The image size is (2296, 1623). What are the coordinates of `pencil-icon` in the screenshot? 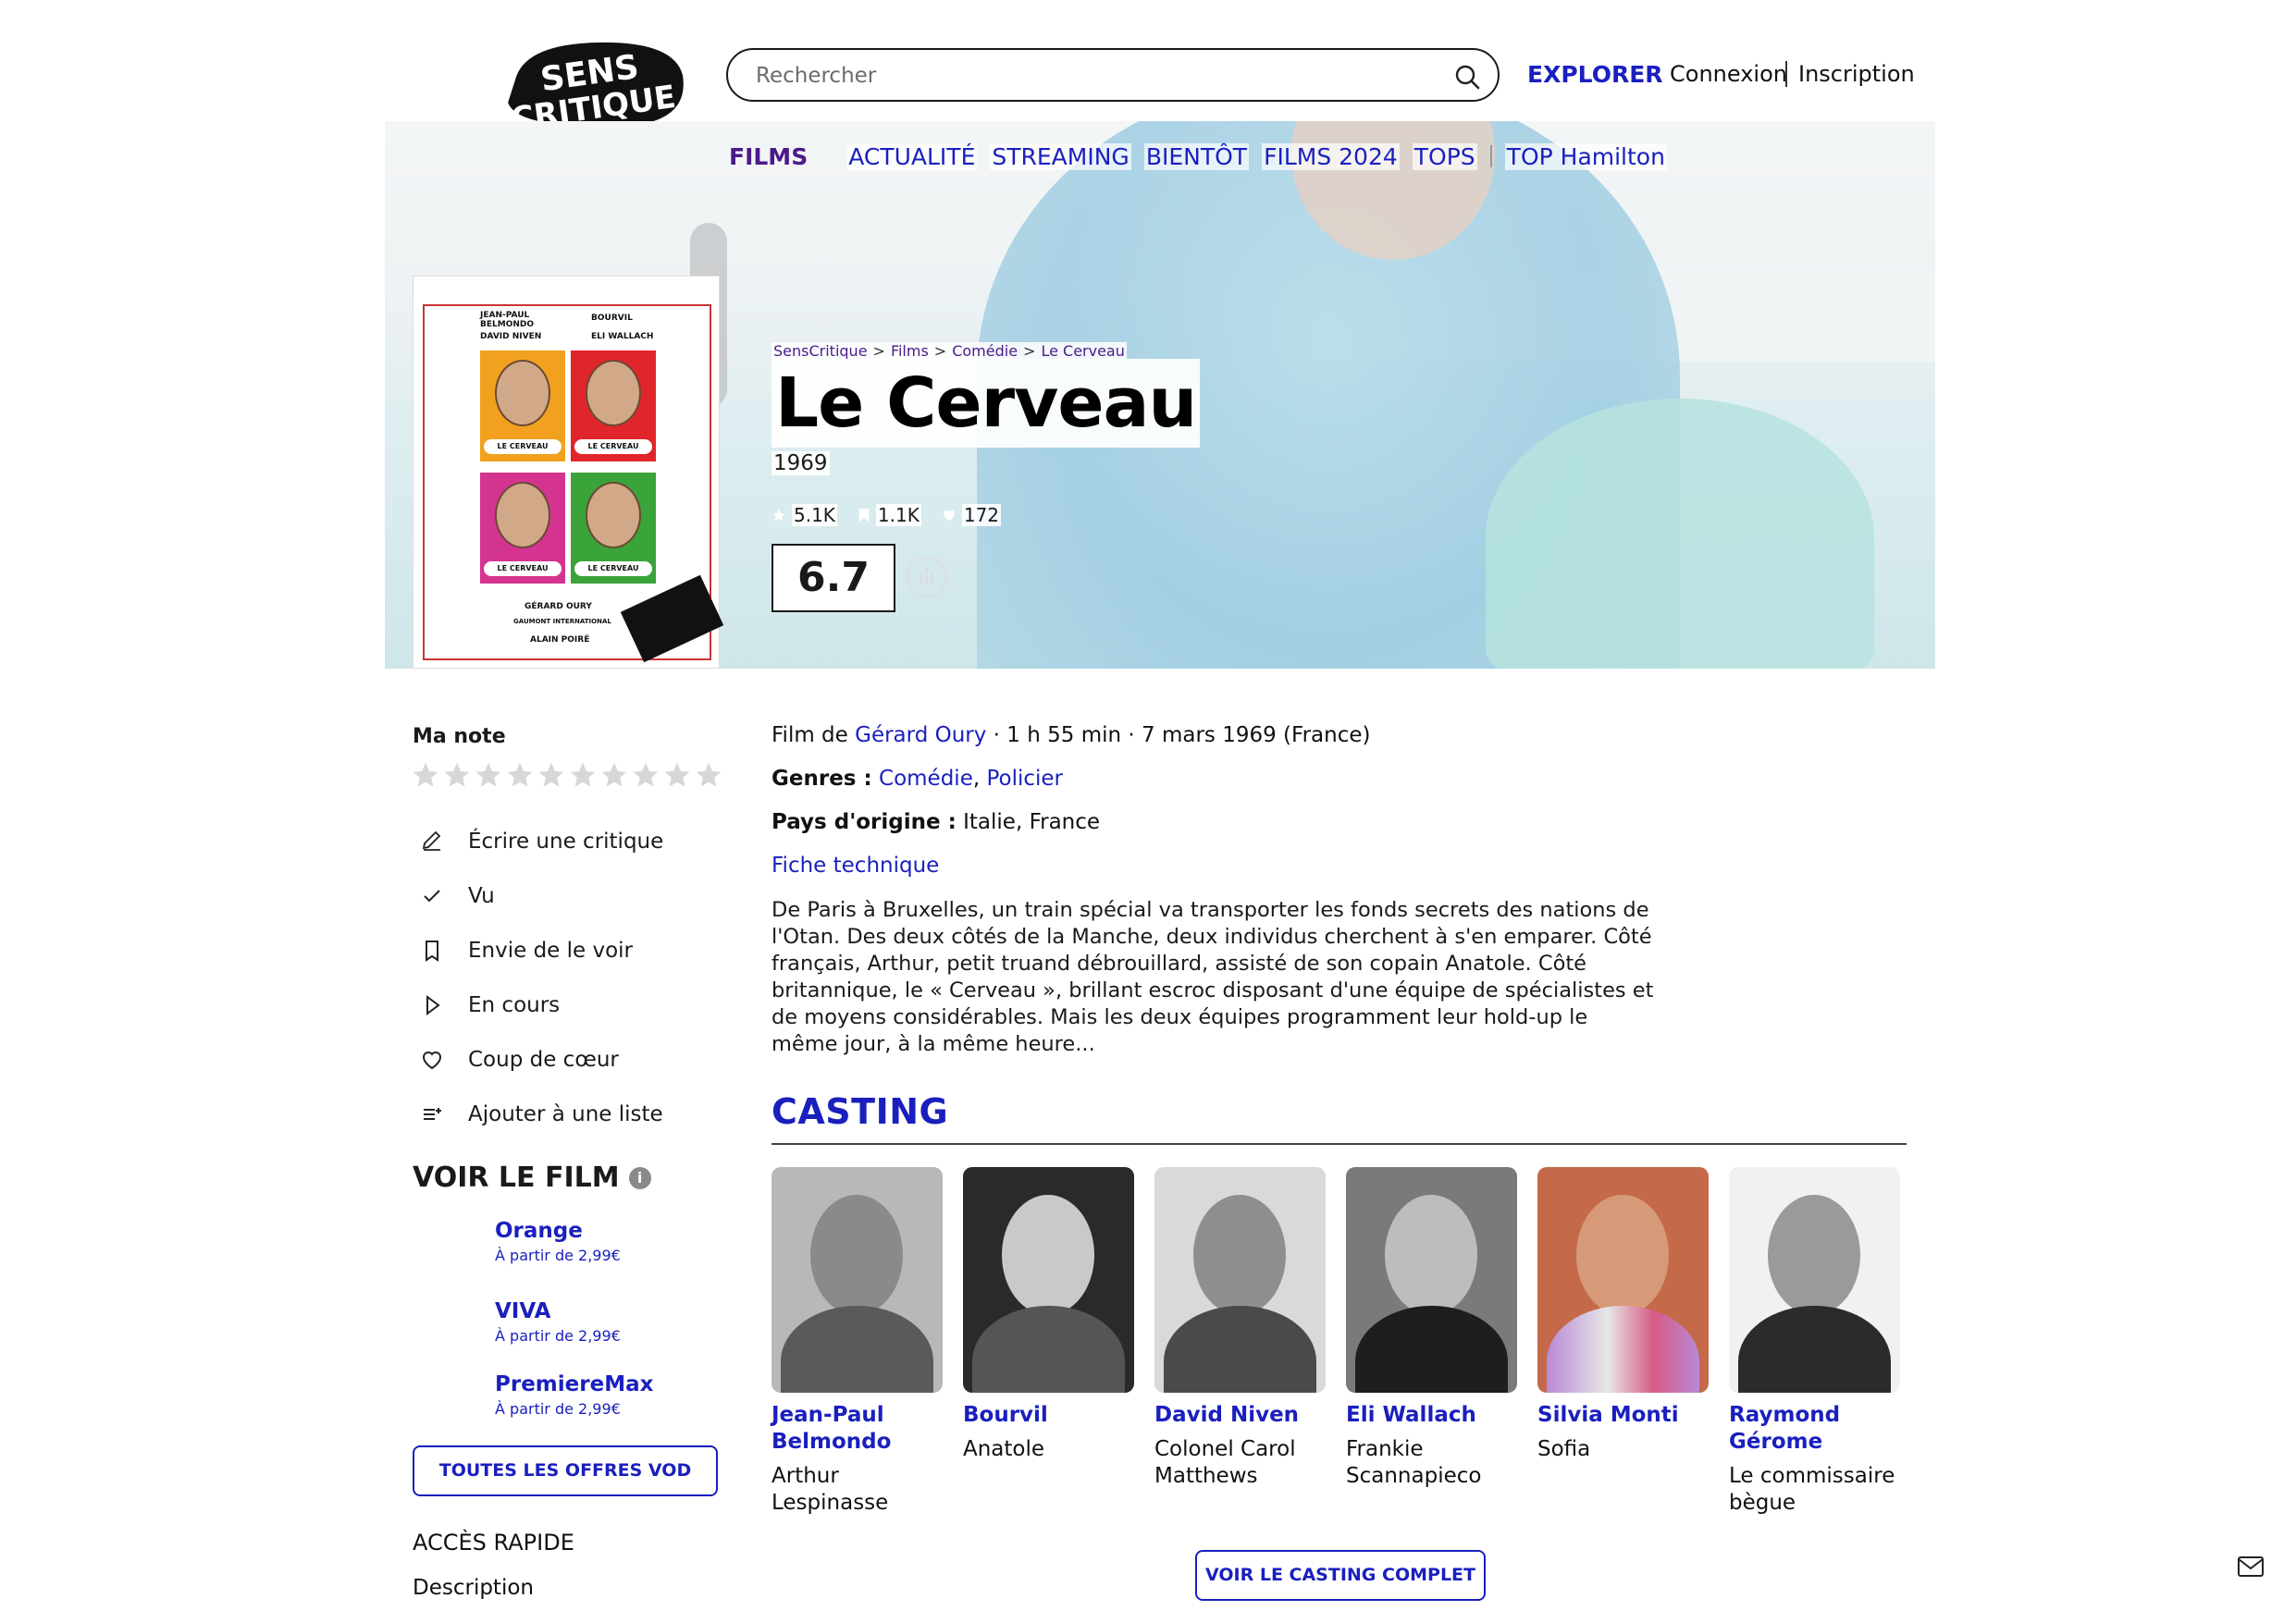 It's located at (431, 840).